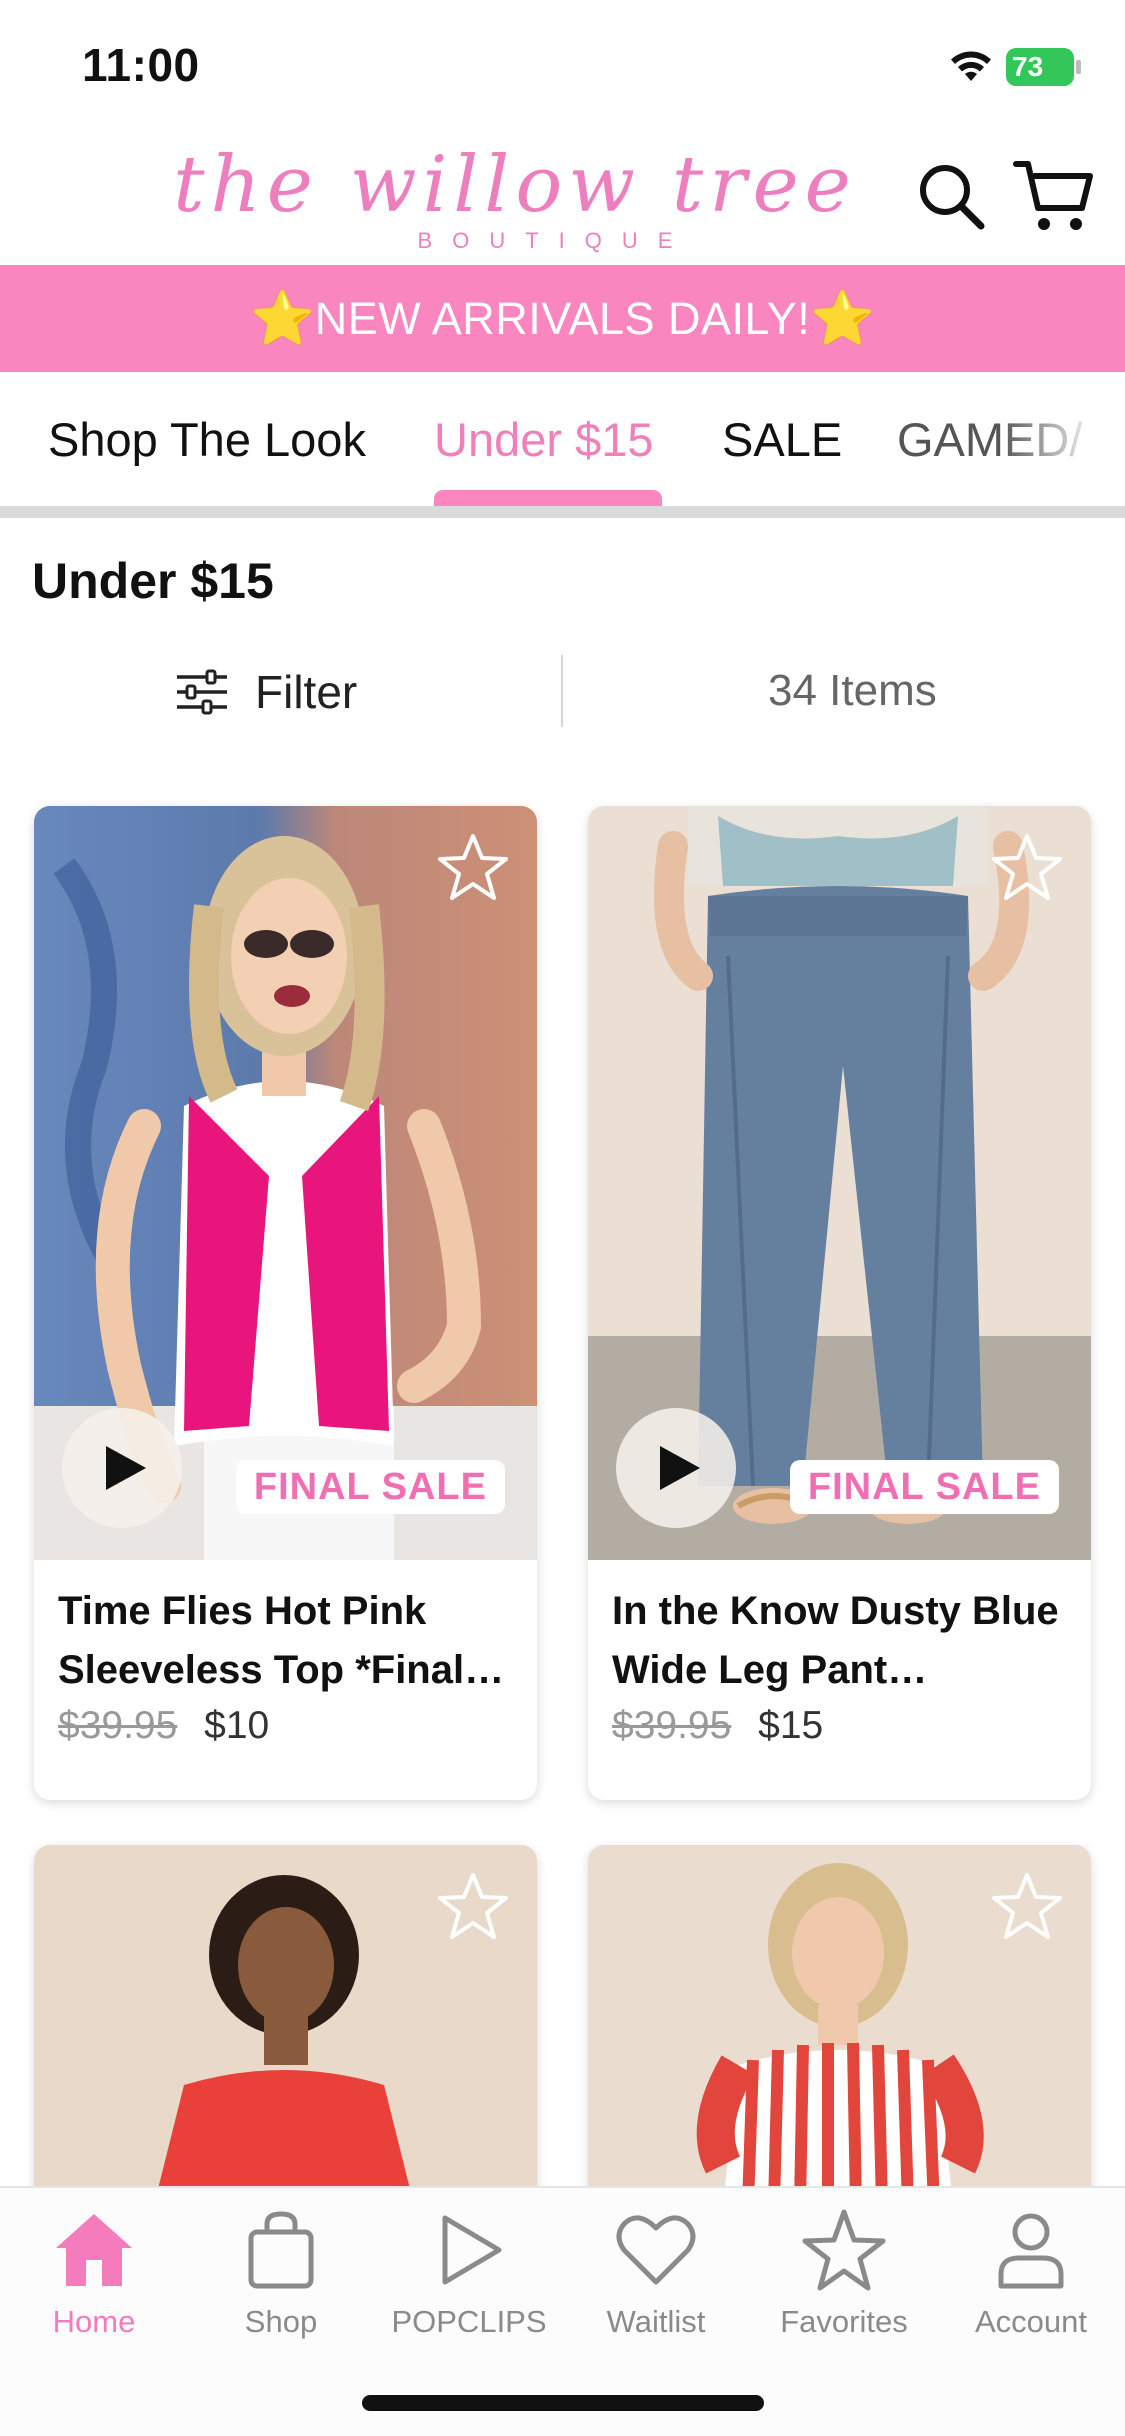 The height and width of the screenshot is (2436, 1125). What do you see at coordinates (1062, 437) in the screenshot?
I see `tabs-fade` at bounding box center [1062, 437].